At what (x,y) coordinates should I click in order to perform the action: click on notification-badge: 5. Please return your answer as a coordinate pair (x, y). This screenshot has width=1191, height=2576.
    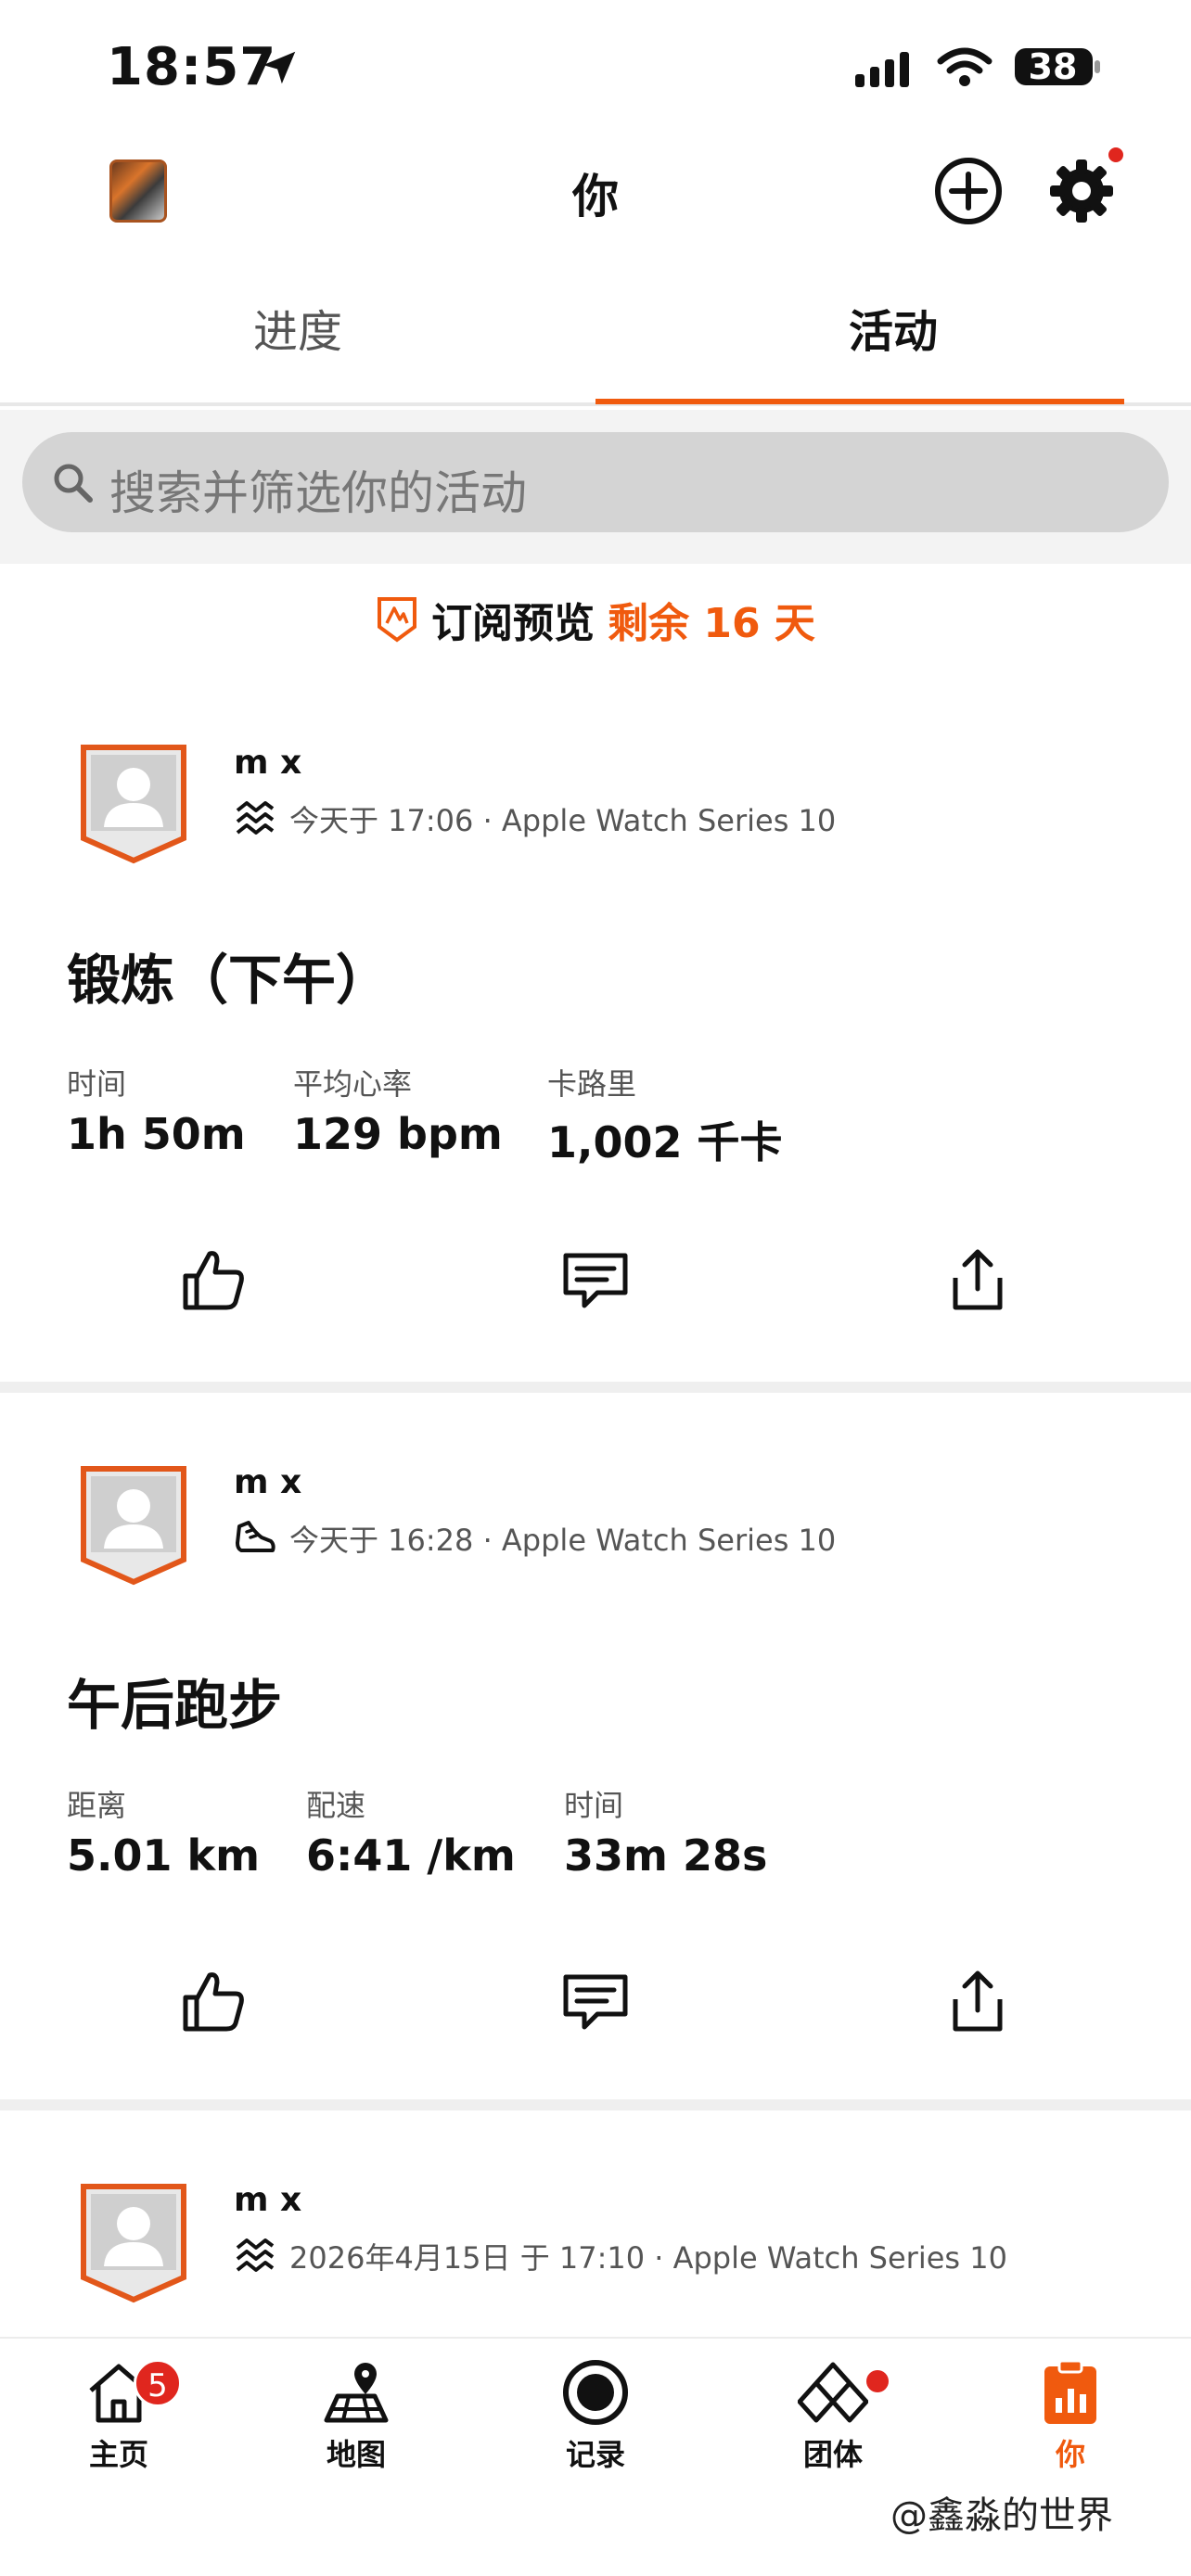
    Looking at the image, I should click on (158, 2383).